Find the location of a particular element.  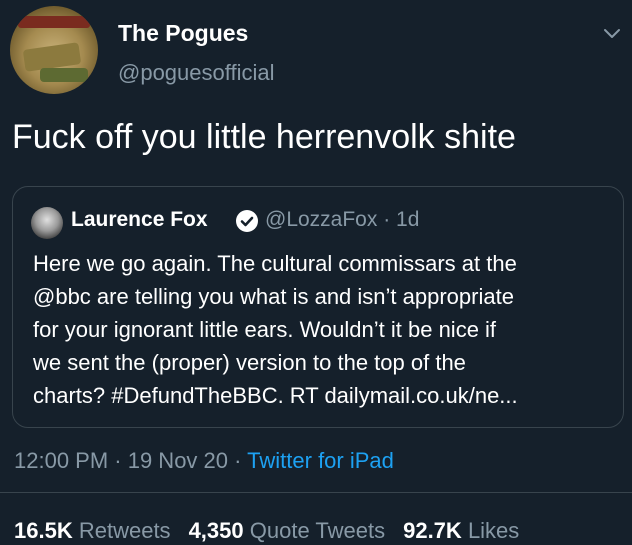

quote-tweets-stat: 4,350 Quote Tweets is located at coordinates (287, 530).